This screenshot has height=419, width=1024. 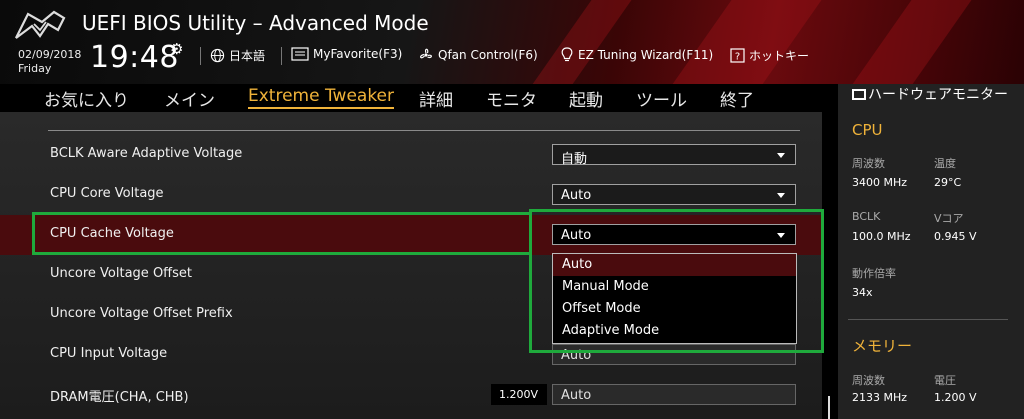 I want to click on cpu-bclk-value: 100.0 MHz, so click(x=881, y=236).